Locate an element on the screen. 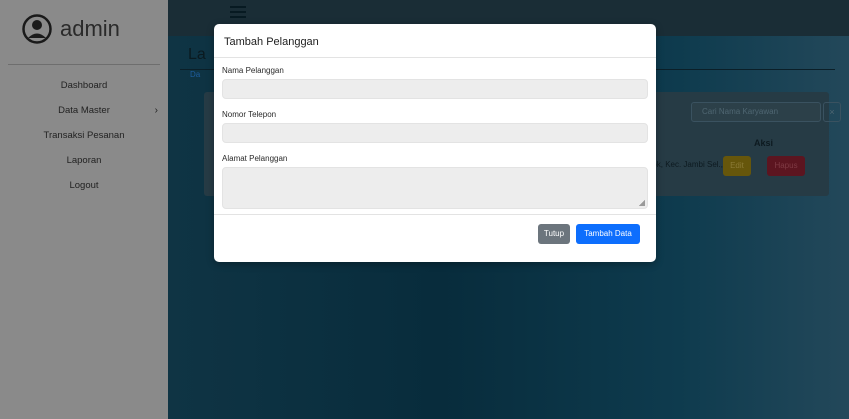 This screenshot has height=419, width=849. add-data-button: Tambah Data is located at coordinates (608, 234).